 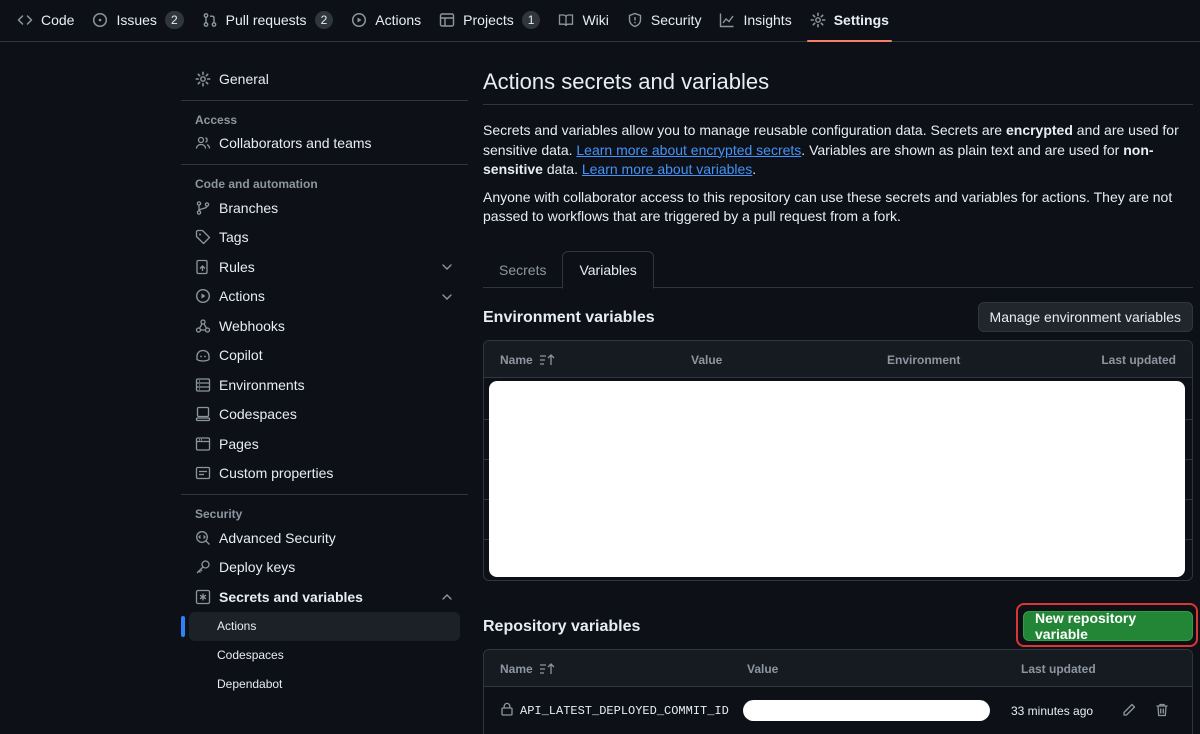 What do you see at coordinates (324, 208) in the screenshot?
I see `sidebar-item-branches: Branches` at bounding box center [324, 208].